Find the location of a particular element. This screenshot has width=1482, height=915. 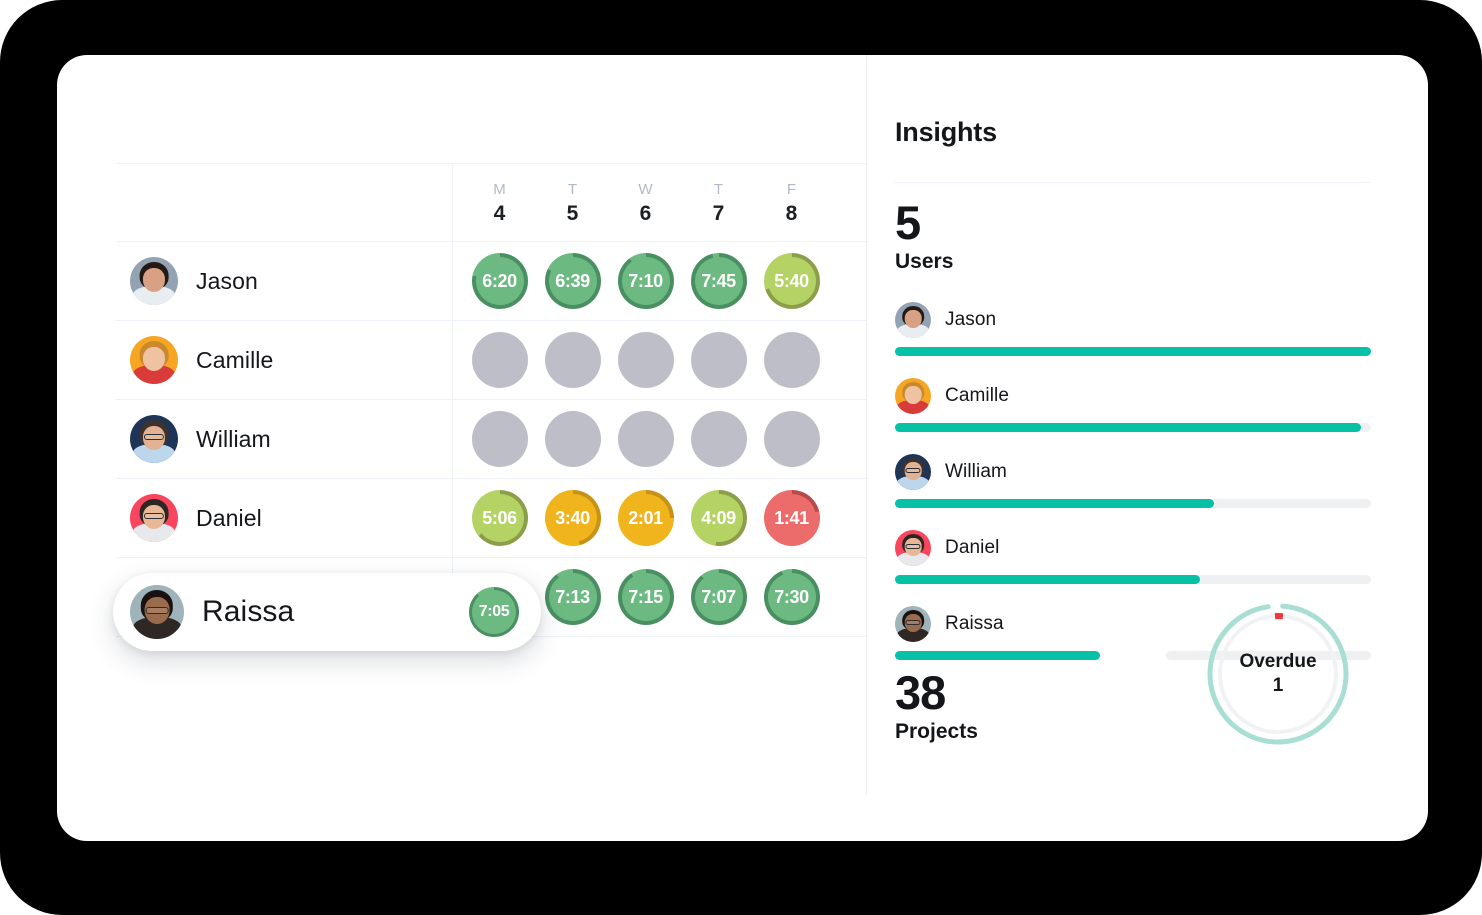

time-bubble-label: 7:30 is located at coordinates (791, 596).